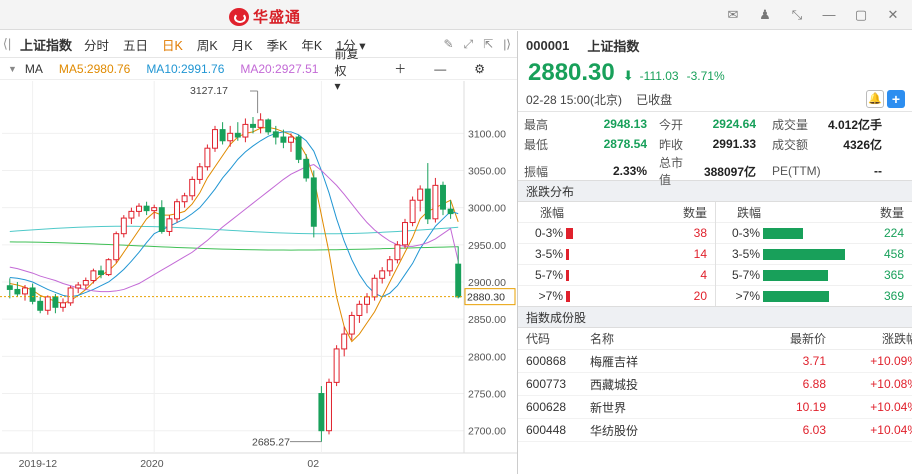  Describe the element at coordinates (487, 395) in the screenshot. I see `y-tick-label: 2750.00` at that location.